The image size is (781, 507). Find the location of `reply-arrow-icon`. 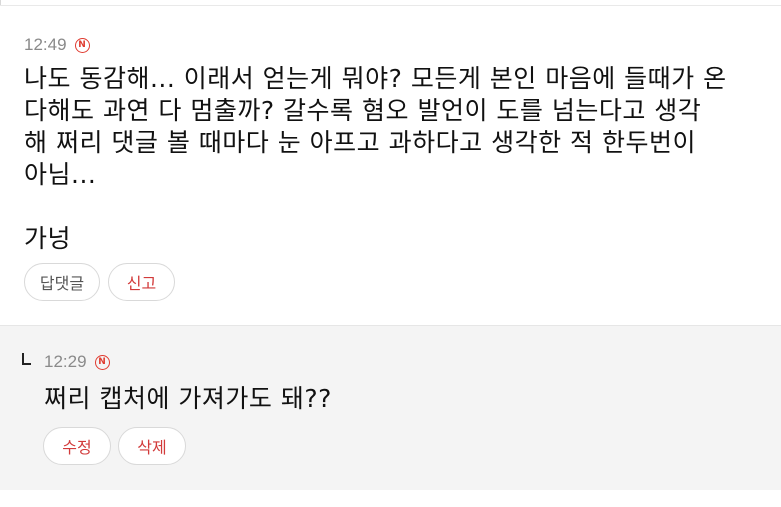

reply-arrow-icon is located at coordinates (26, 359).